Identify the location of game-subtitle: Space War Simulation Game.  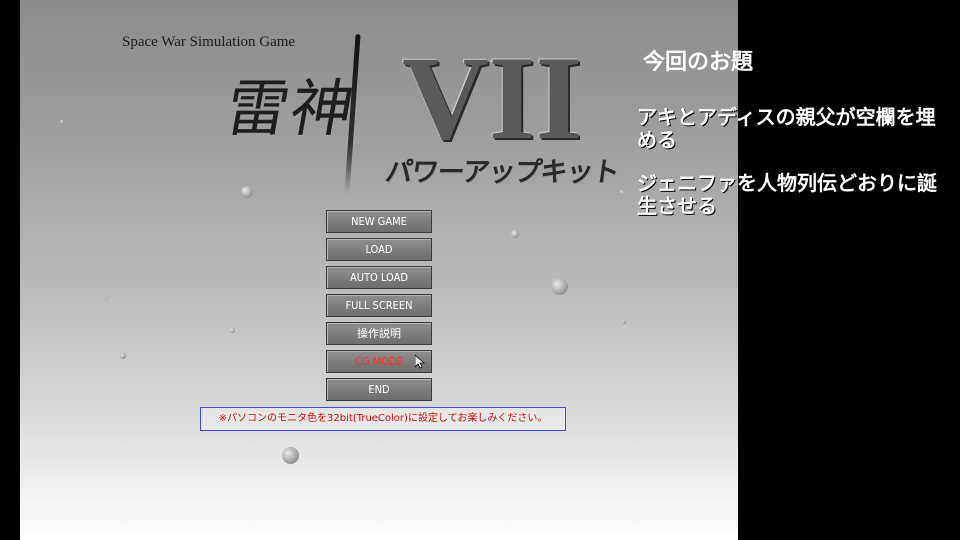
(209, 42).